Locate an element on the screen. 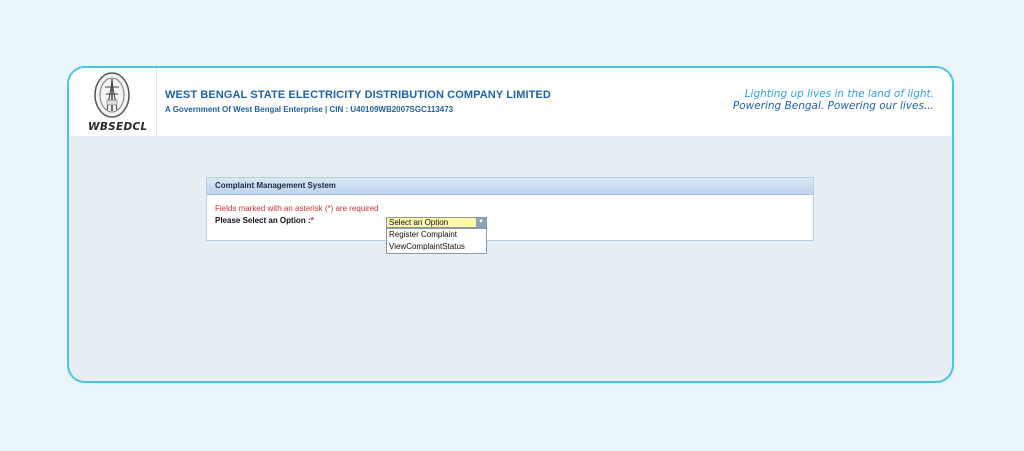 Image resolution: width=1024 pixels, height=451 pixels. logo: WBSEDCL is located at coordinates (113, 102).